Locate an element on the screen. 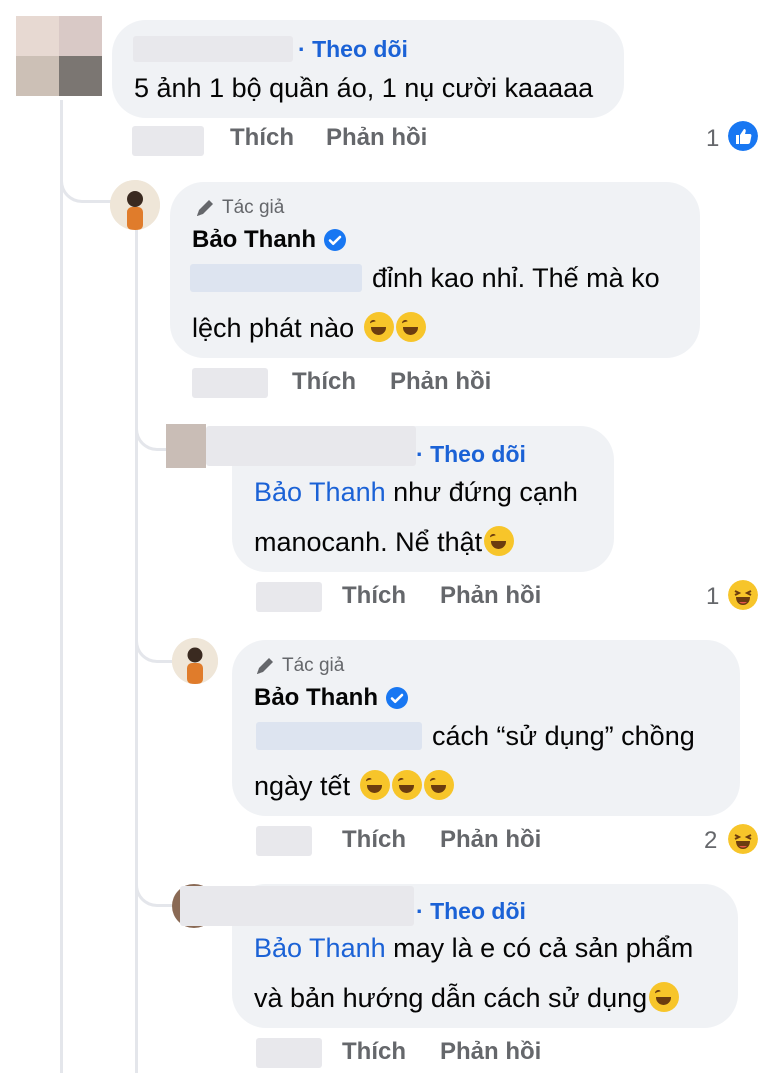 Image resolution: width=780 pixels, height=1073 pixels. comment-text: cách “sử dụng” chồng is located at coordinates (563, 736).